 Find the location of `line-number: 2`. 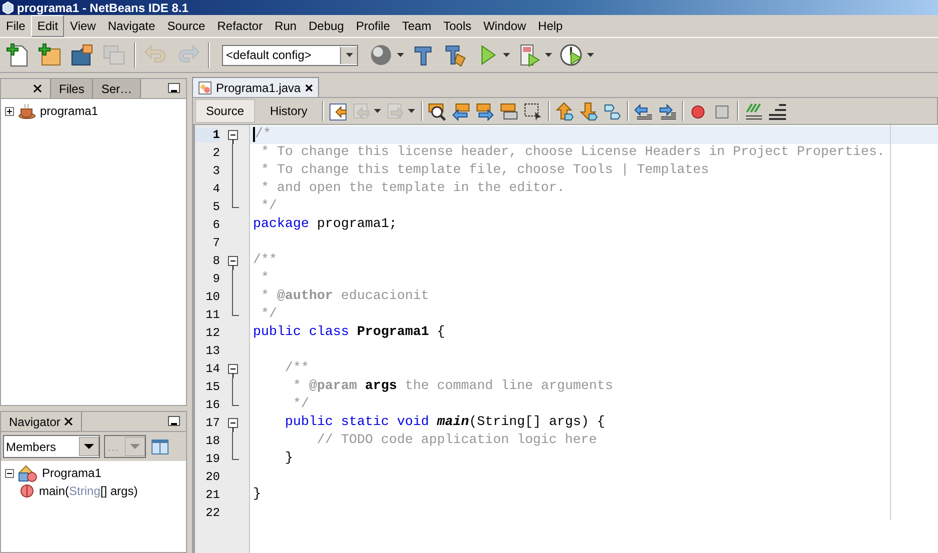

line-number: 2 is located at coordinates (216, 153).